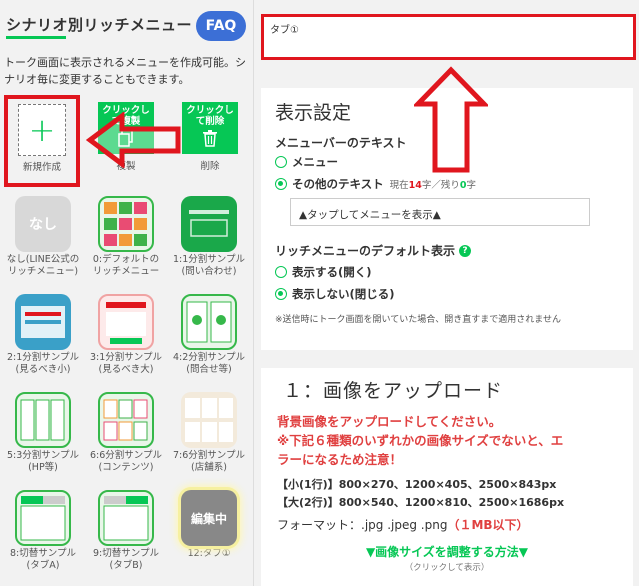 The height and width of the screenshot is (586, 639). What do you see at coordinates (440, 212) in the screenshot?
I see `menubar-text-input: ▲タップしてメニューを表示▲` at bounding box center [440, 212].